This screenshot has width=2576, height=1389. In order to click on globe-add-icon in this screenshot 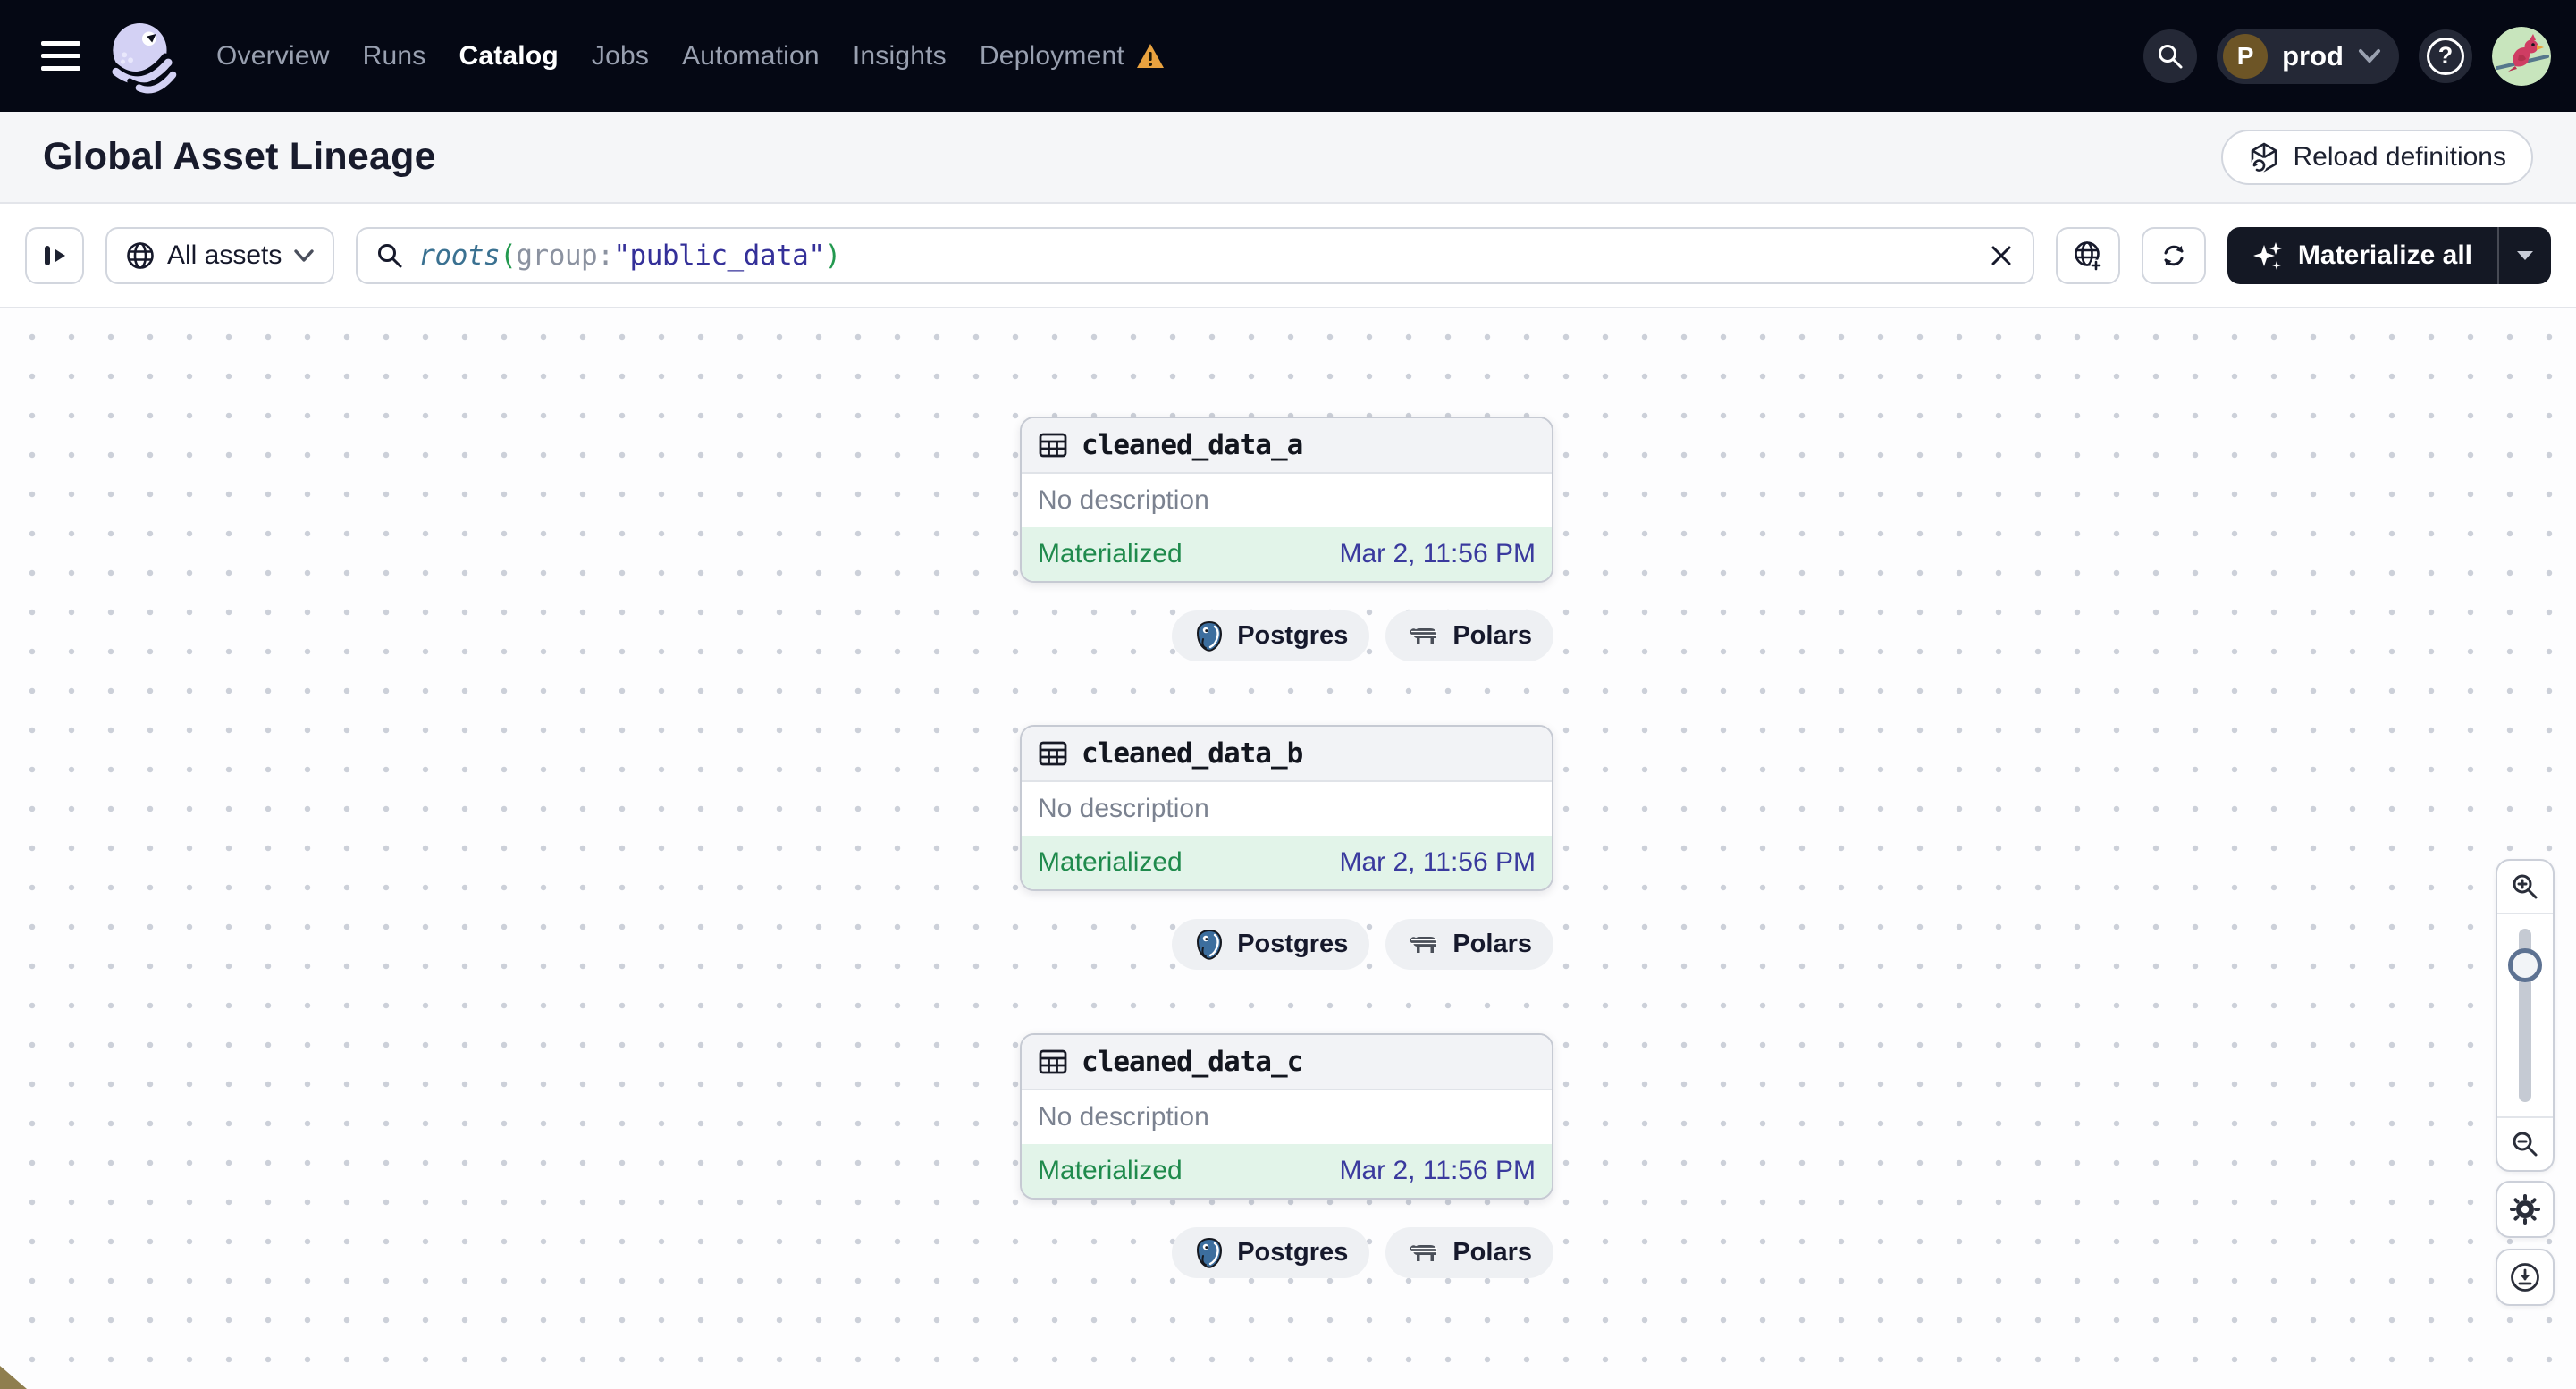, I will do `click(2089, 255)`.